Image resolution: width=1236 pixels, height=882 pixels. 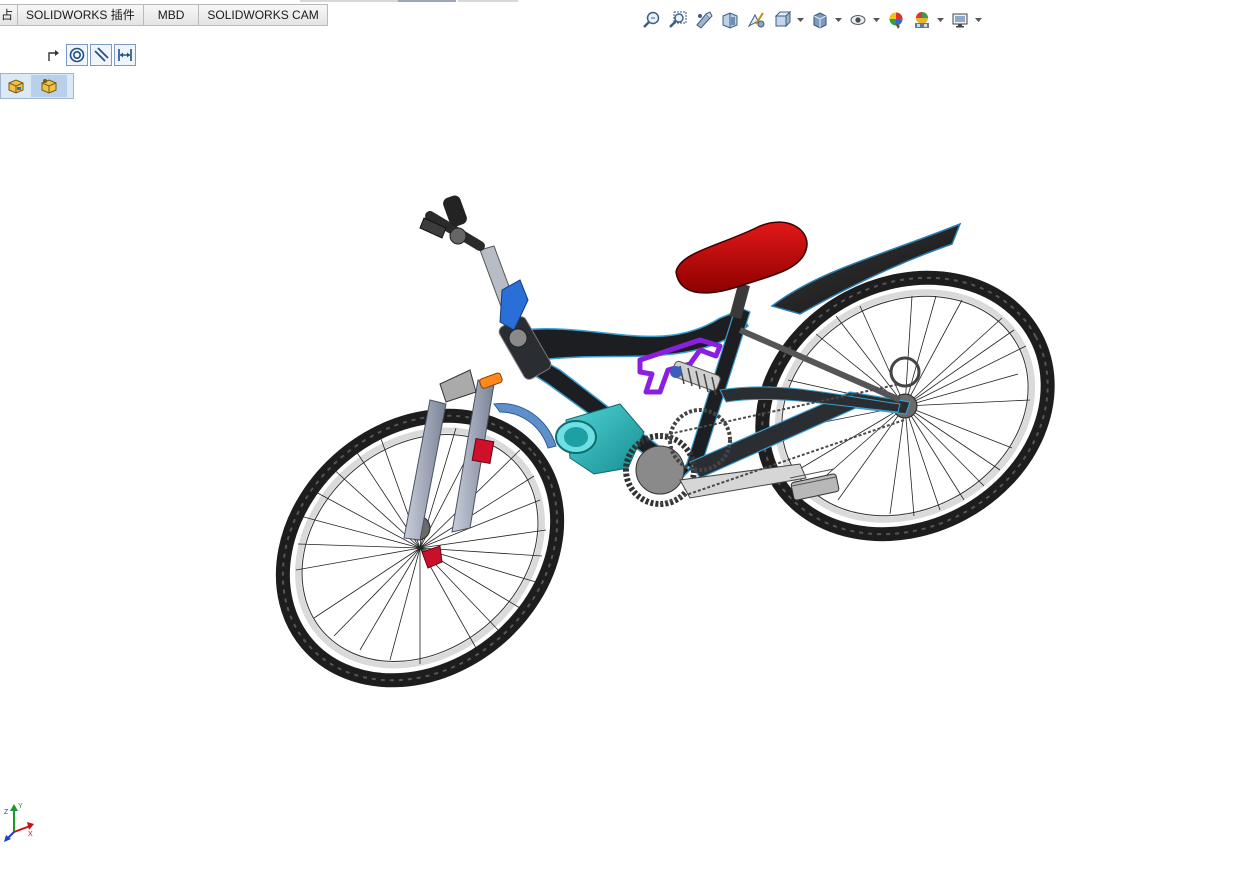 What do you see at coordinates (419, 548) in the screenshot?
I see `front-wheel` at bounding box center [419, 548].